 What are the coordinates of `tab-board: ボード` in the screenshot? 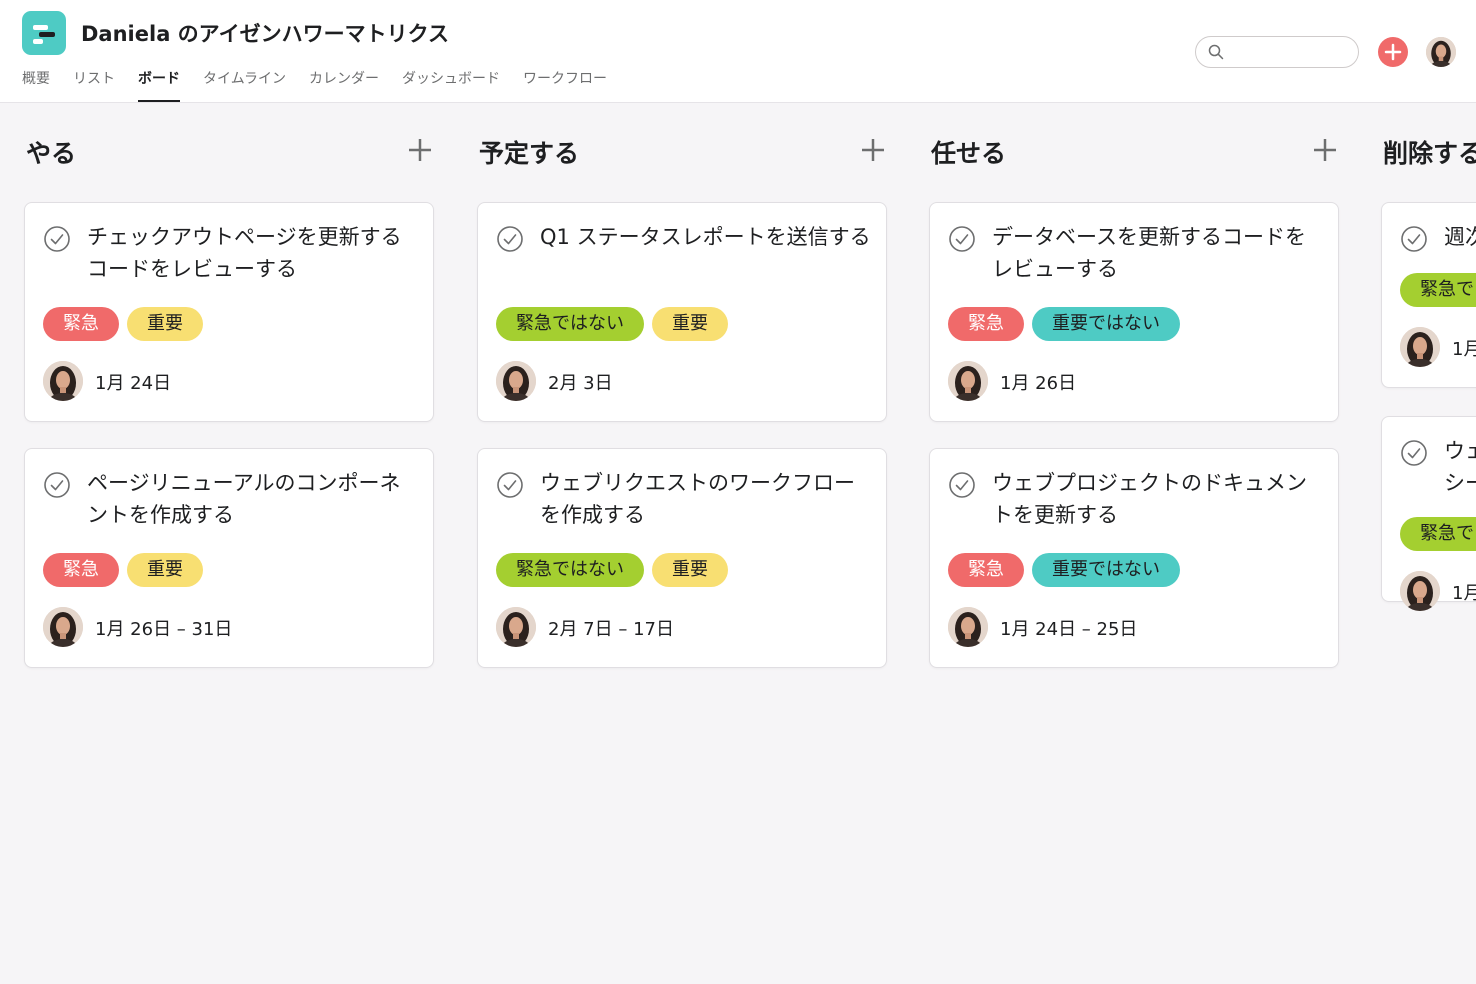 It's located at (159, 85).